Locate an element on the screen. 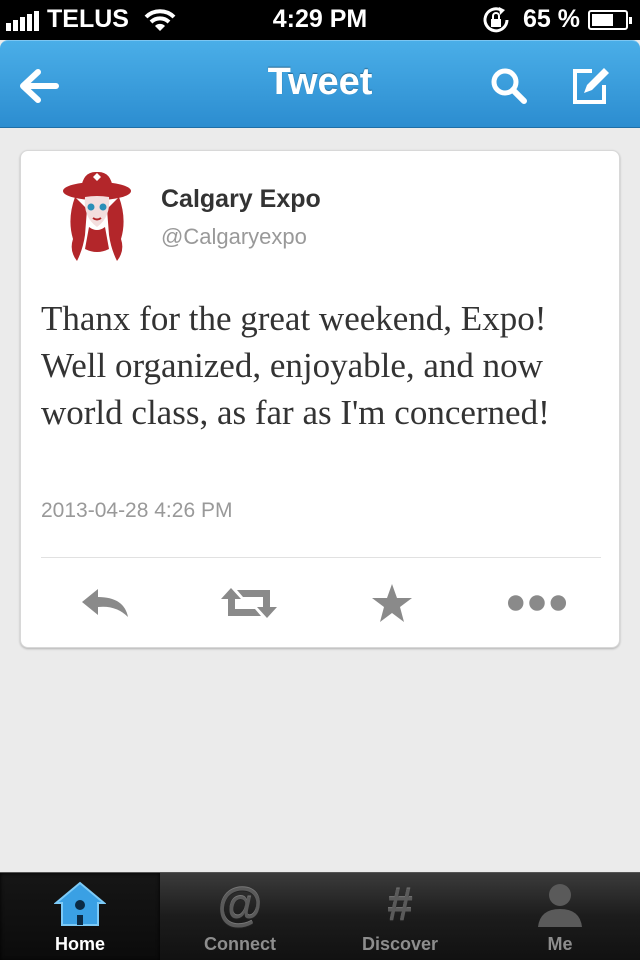 The image size is (640, 960). battery-icon is located at coordinates (610, 19).